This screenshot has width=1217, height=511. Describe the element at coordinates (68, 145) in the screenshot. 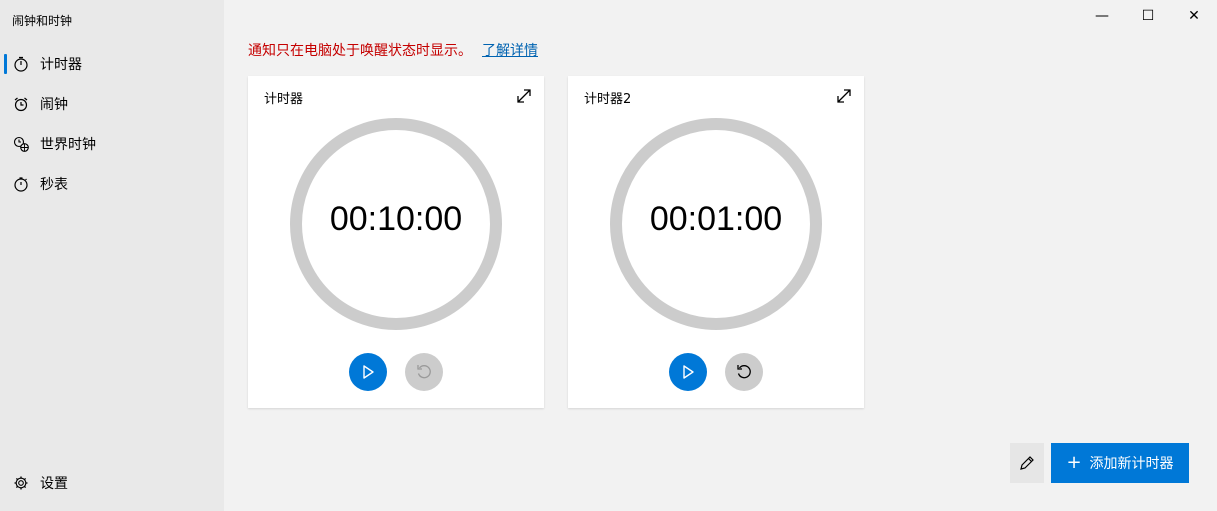

I see `sidebar-item-label: 世界时钟` at that location.